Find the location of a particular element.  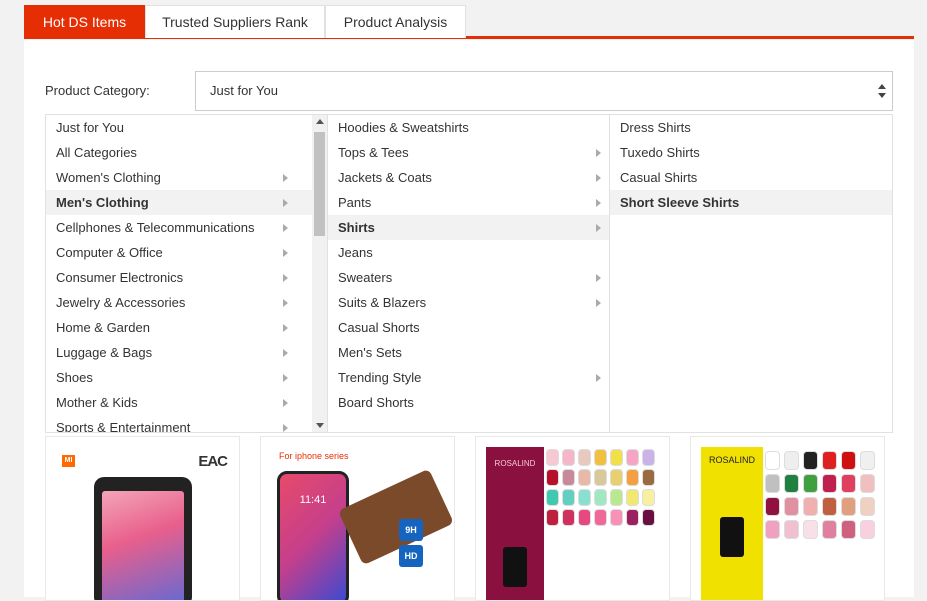

category-item-label: Men's Sets is located at coordinates (370, 352).